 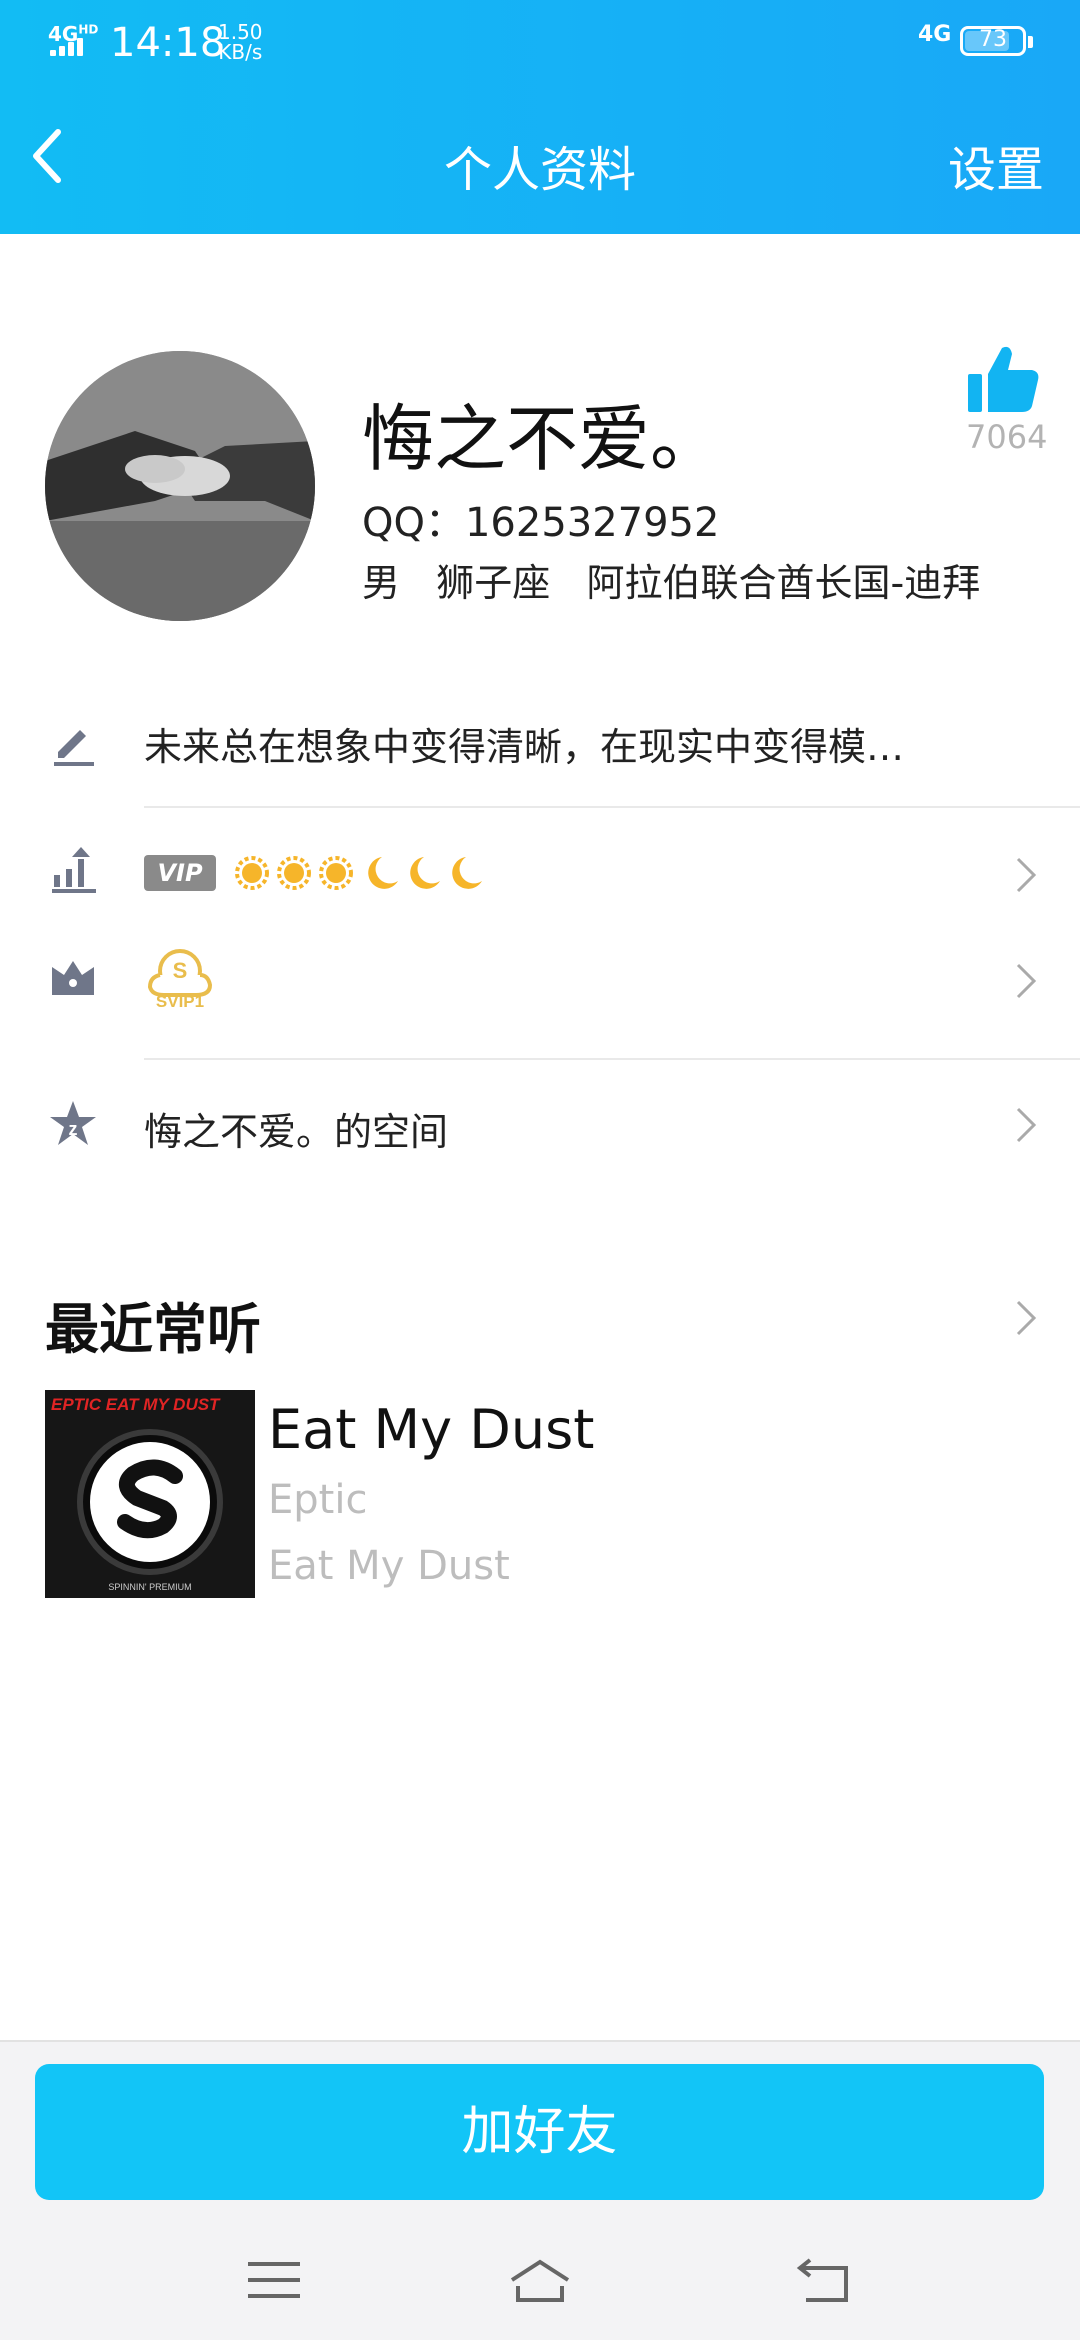 I want to click on status-time: 14:18, so click(x=168, y=43).